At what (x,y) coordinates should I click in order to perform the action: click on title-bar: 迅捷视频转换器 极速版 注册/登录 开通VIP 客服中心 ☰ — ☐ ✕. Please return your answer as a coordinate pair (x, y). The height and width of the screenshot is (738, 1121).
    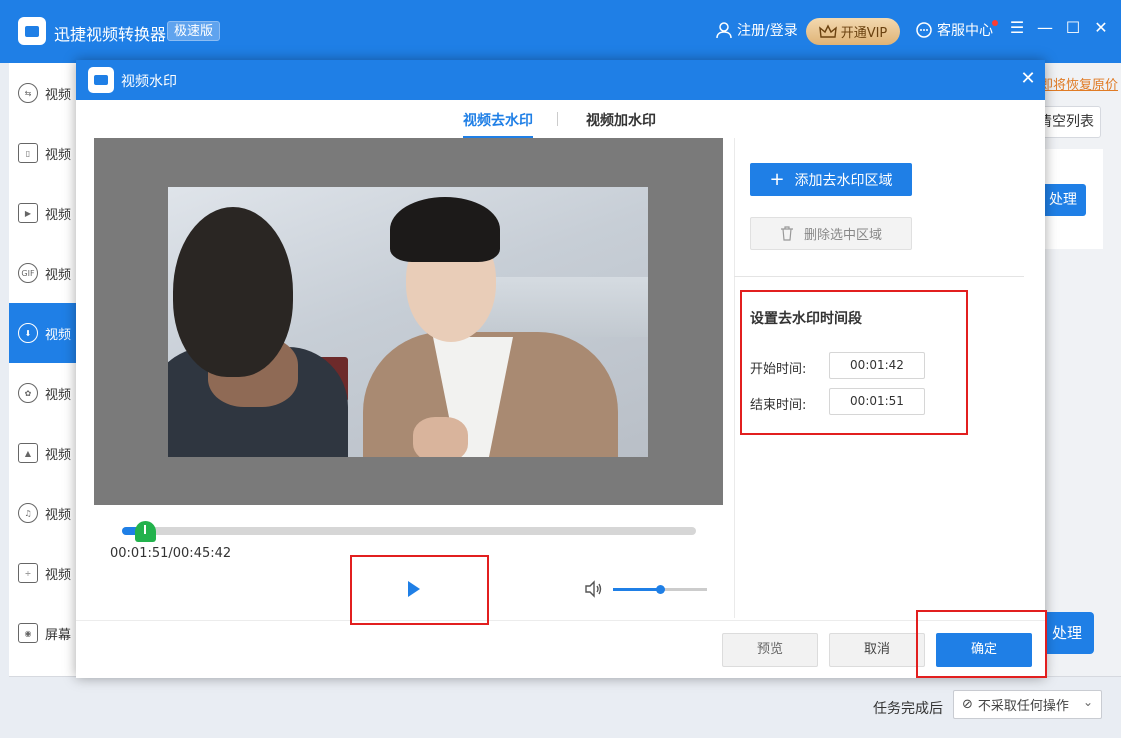
    Looking at the image, I should click on (560, 31).